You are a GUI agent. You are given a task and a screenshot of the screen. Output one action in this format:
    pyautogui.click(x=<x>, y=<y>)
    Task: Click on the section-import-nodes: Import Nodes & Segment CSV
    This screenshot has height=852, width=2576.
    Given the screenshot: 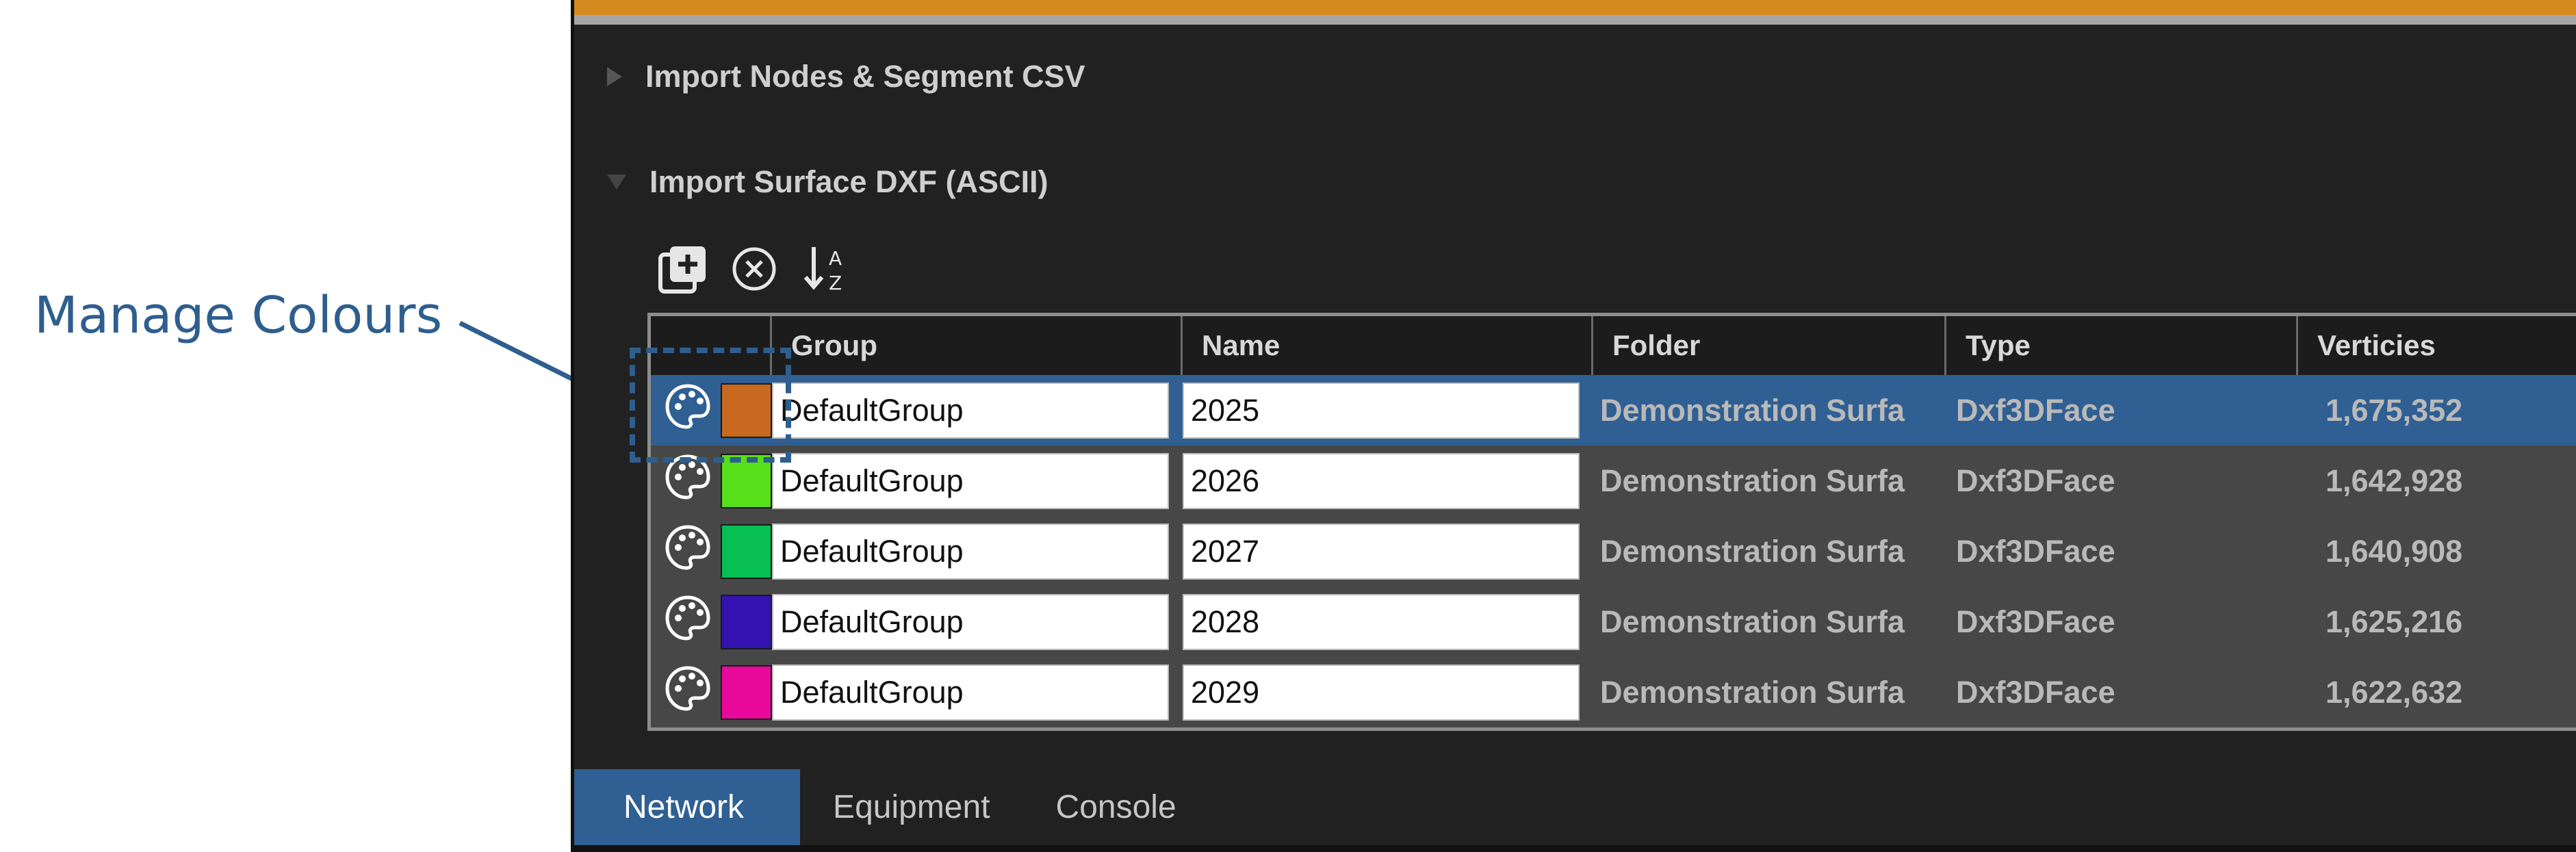 What is the action you would take?
    pyautogui.click(x=846, y=76)
    